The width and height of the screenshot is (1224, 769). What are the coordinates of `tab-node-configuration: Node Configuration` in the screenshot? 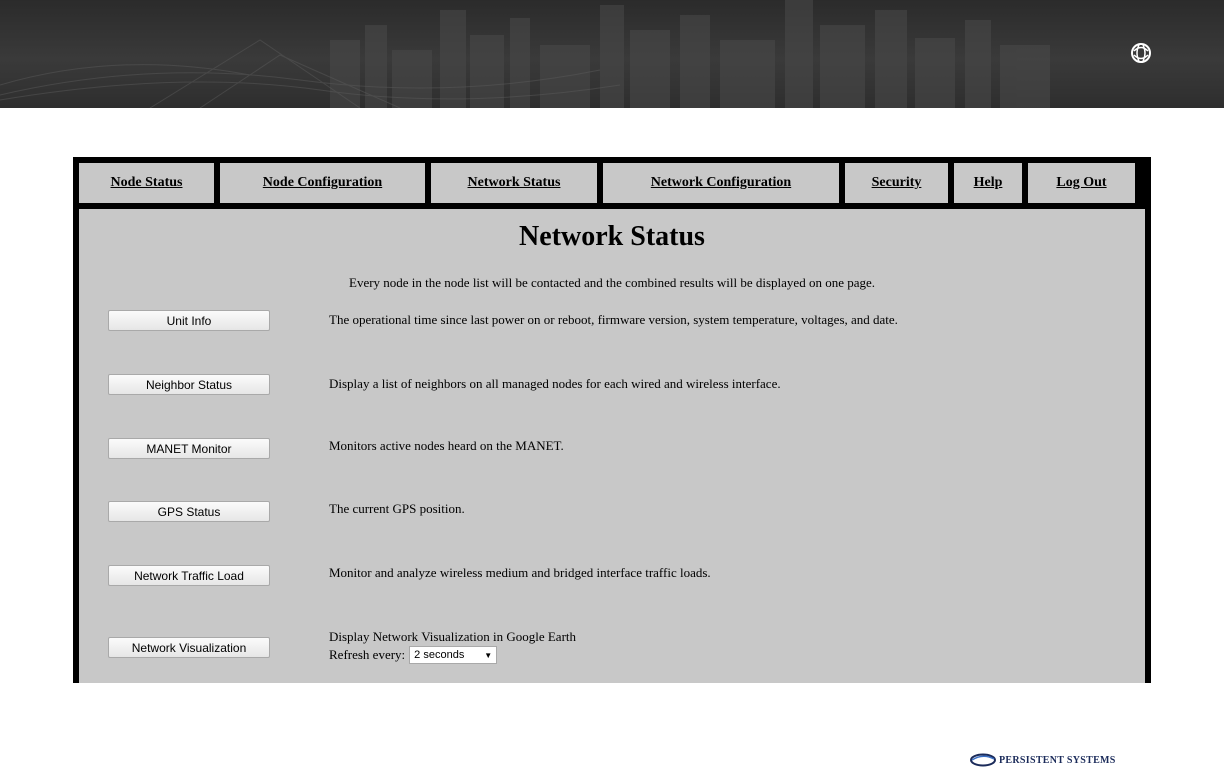 It's located at (322, 183).